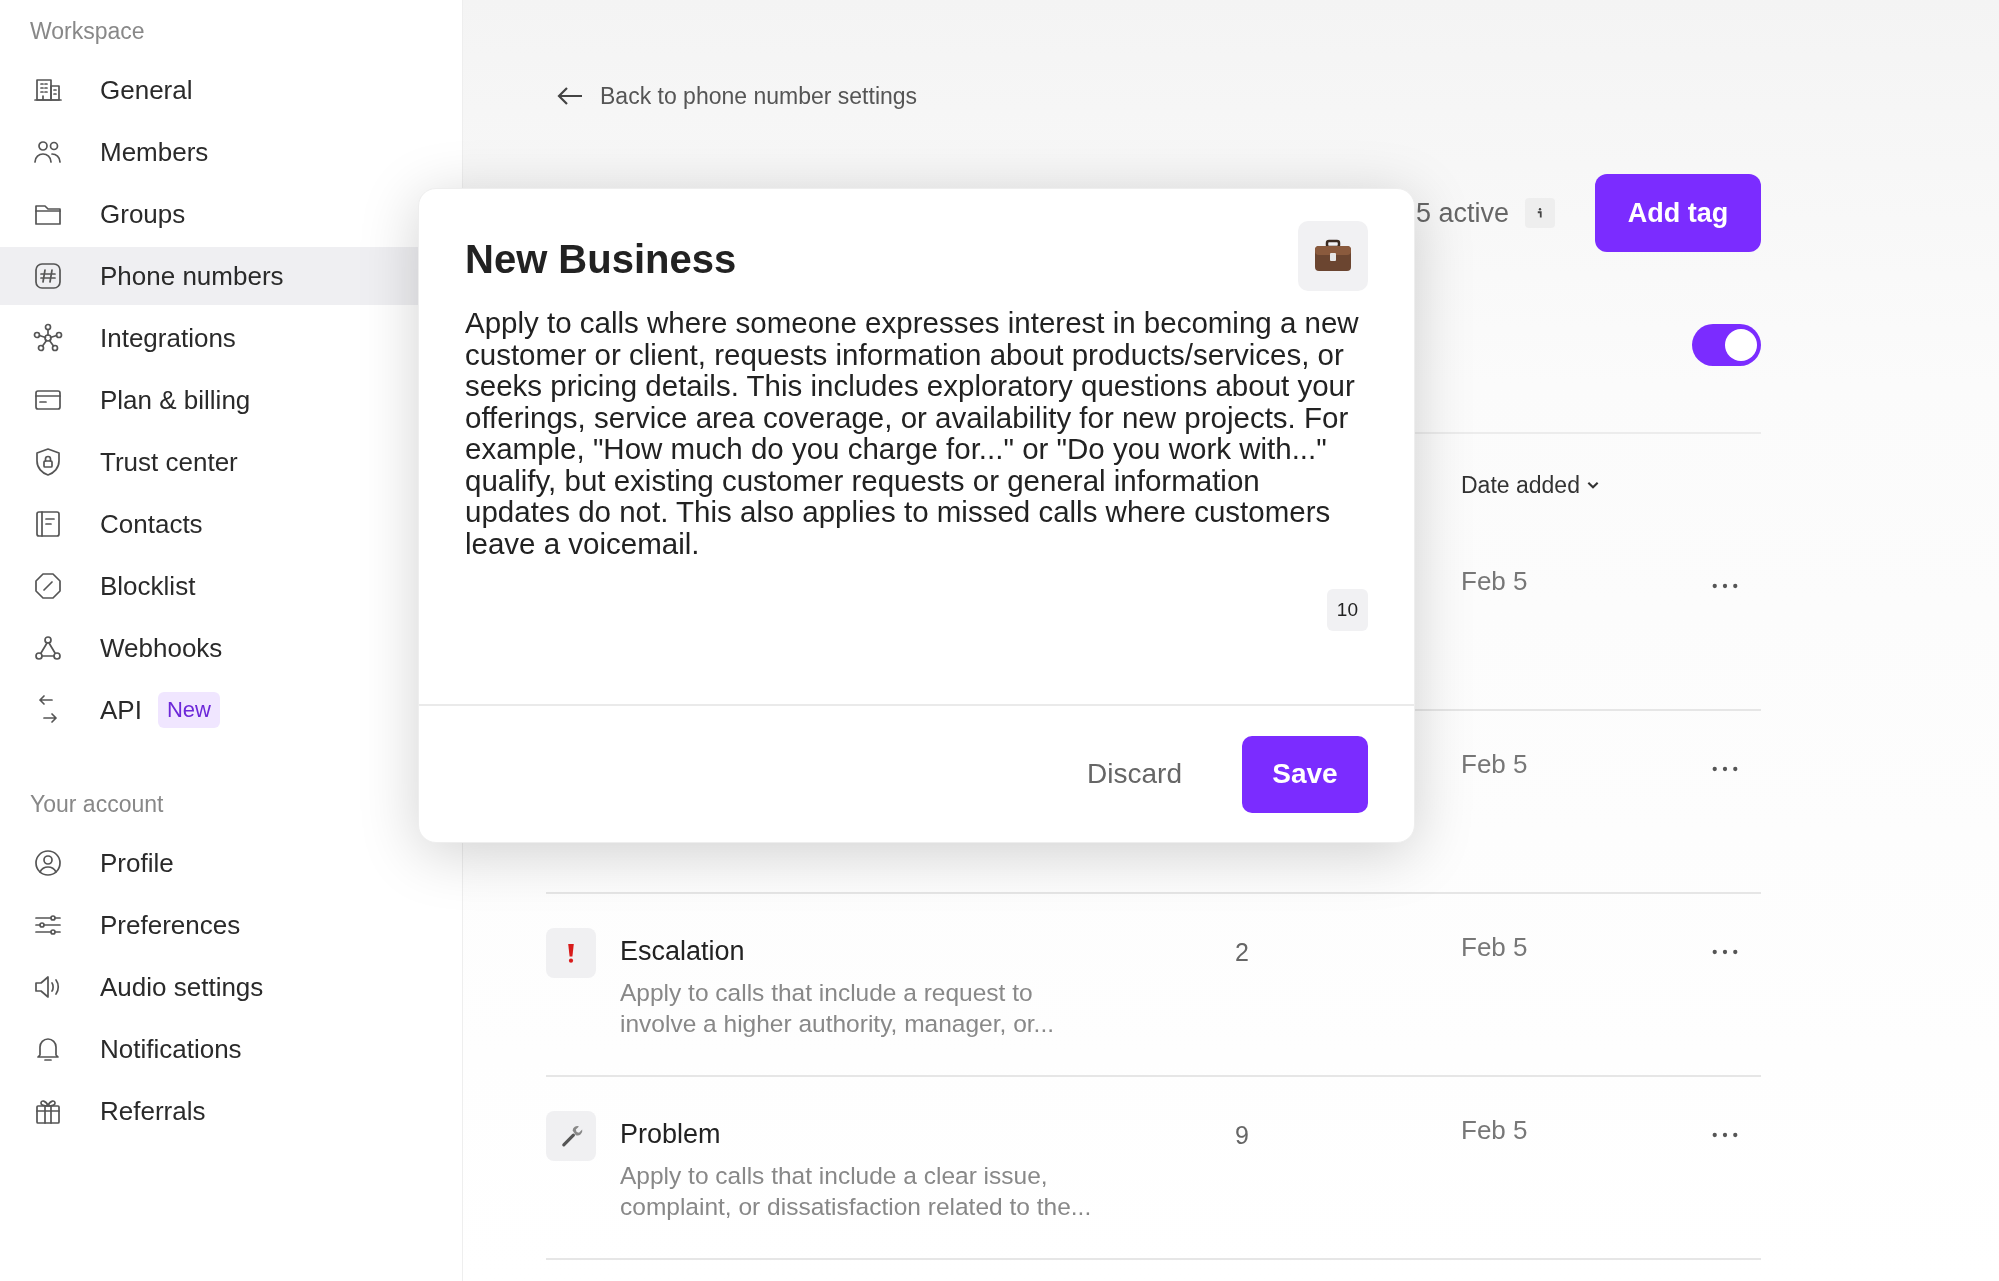  Describe the element at coordinates (87, 31) in the screenshot. I see `section-heading: Workspace` at that location.